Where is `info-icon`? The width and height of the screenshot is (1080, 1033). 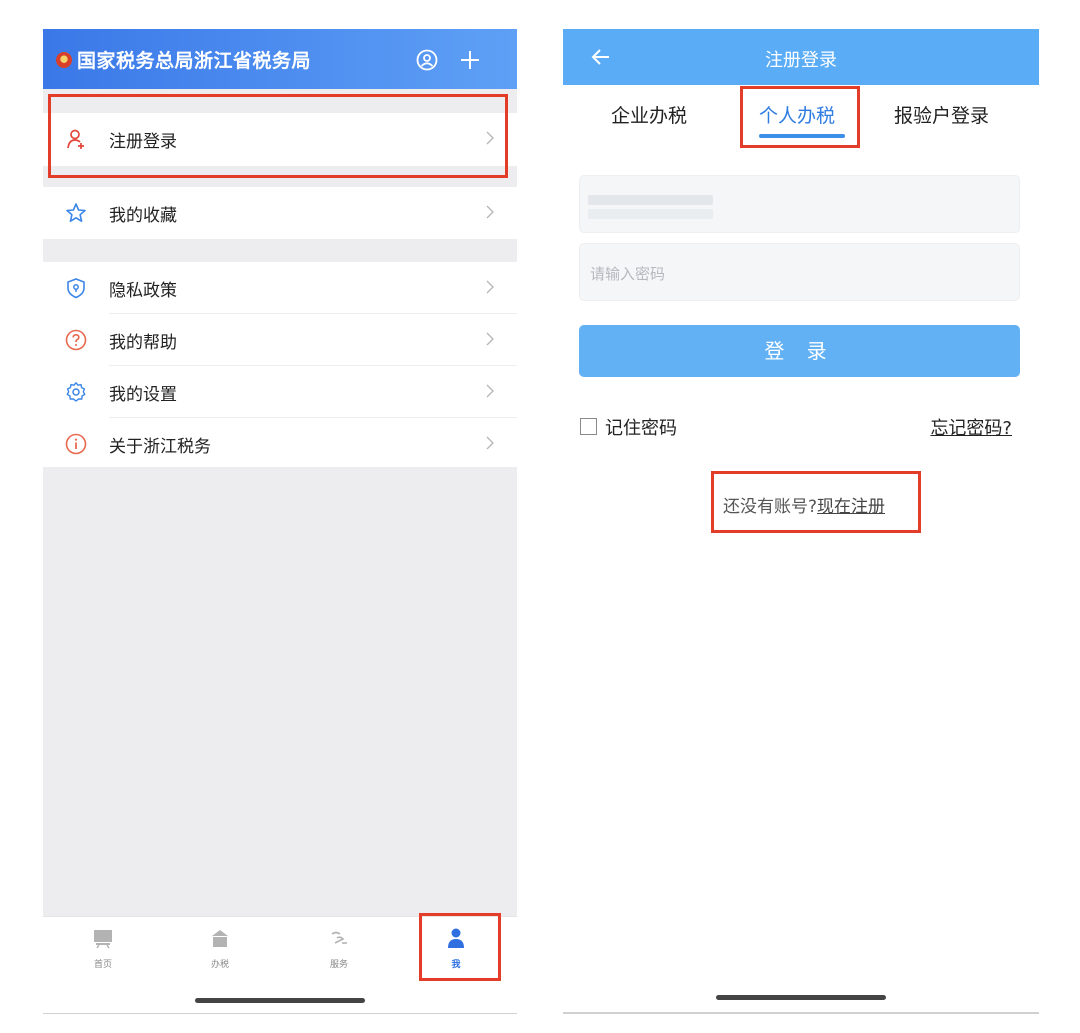
info-icon is located at coordinates (76, 444).